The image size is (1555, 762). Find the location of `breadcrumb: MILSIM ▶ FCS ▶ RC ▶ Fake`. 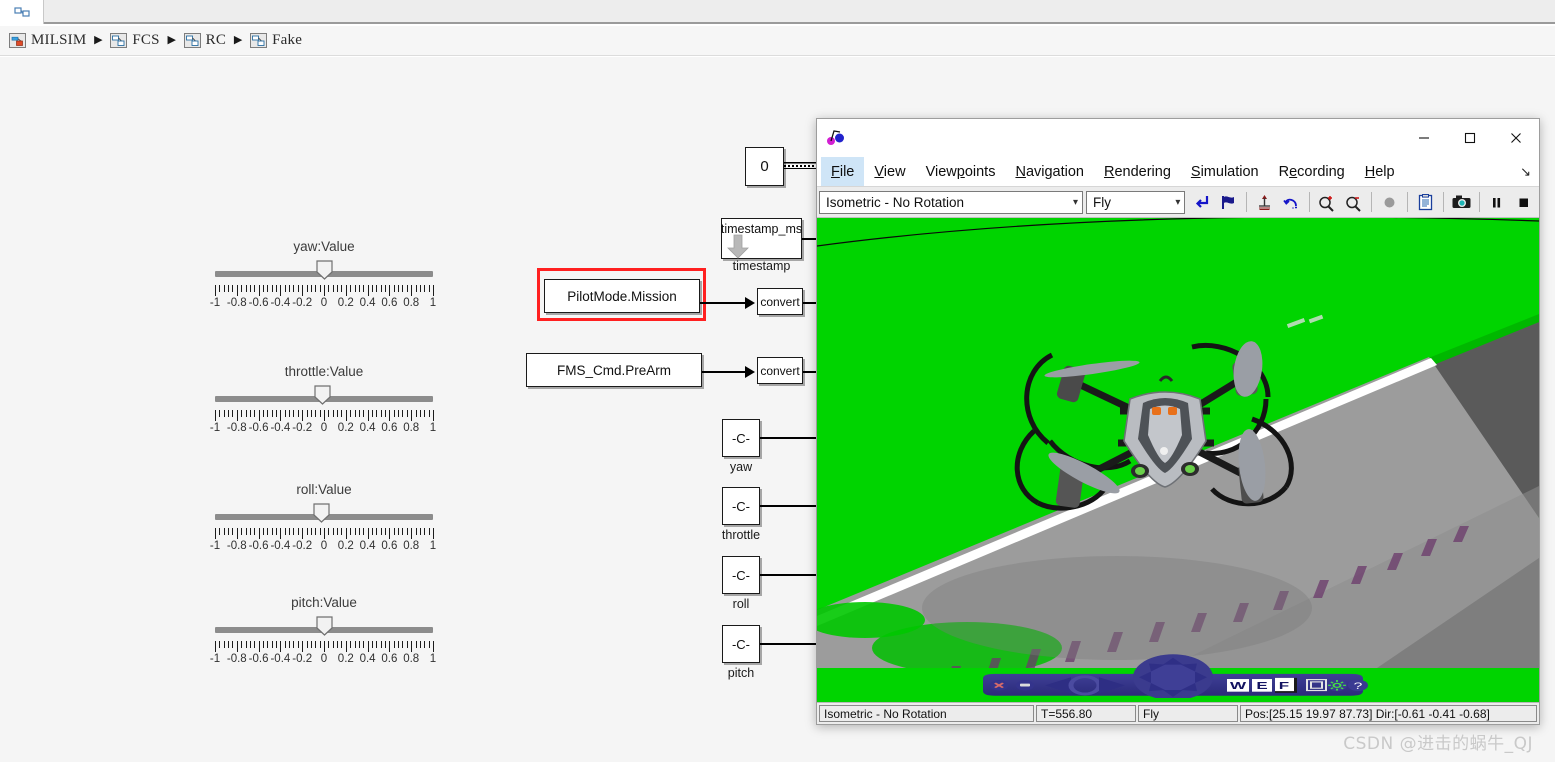

breadcrumb: MILSIM ▶ FCS ▶ RC ▶ Fake is located at coordinates (777, 41).